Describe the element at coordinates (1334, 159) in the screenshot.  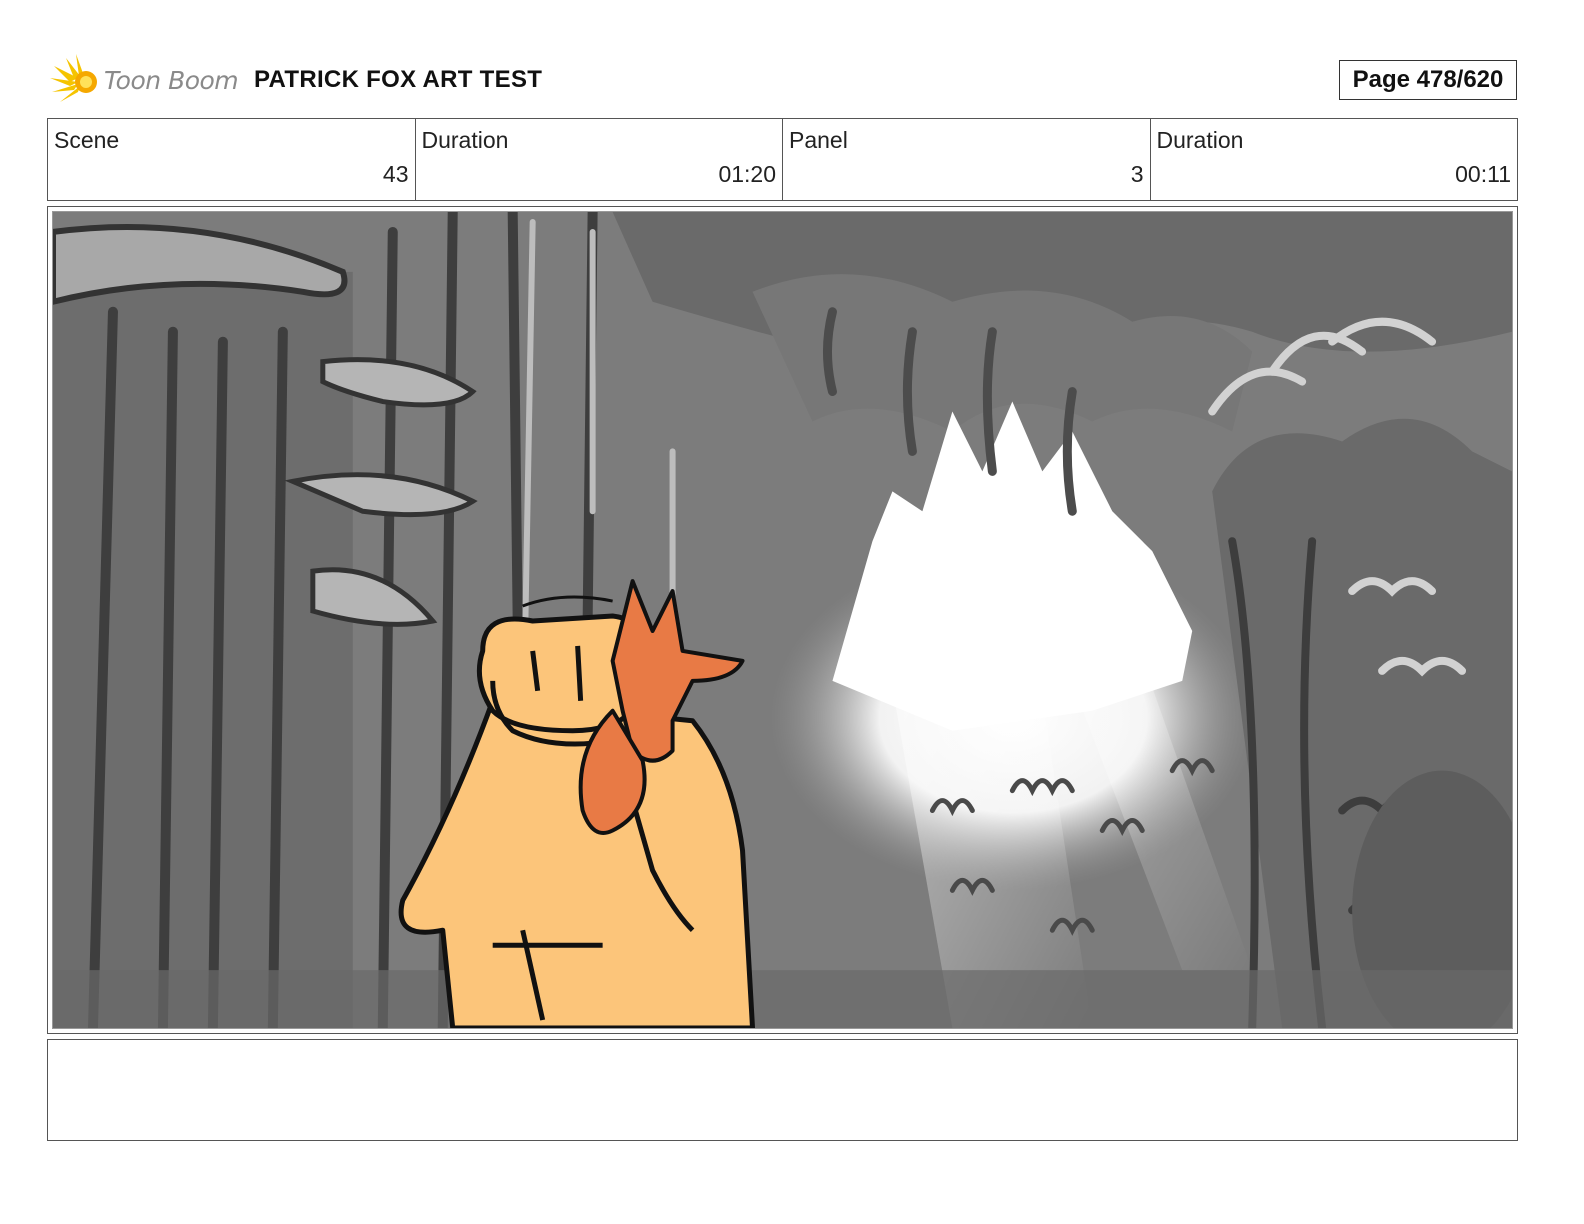
I see `panel-duration-cell: Duration 00:11` at that location.